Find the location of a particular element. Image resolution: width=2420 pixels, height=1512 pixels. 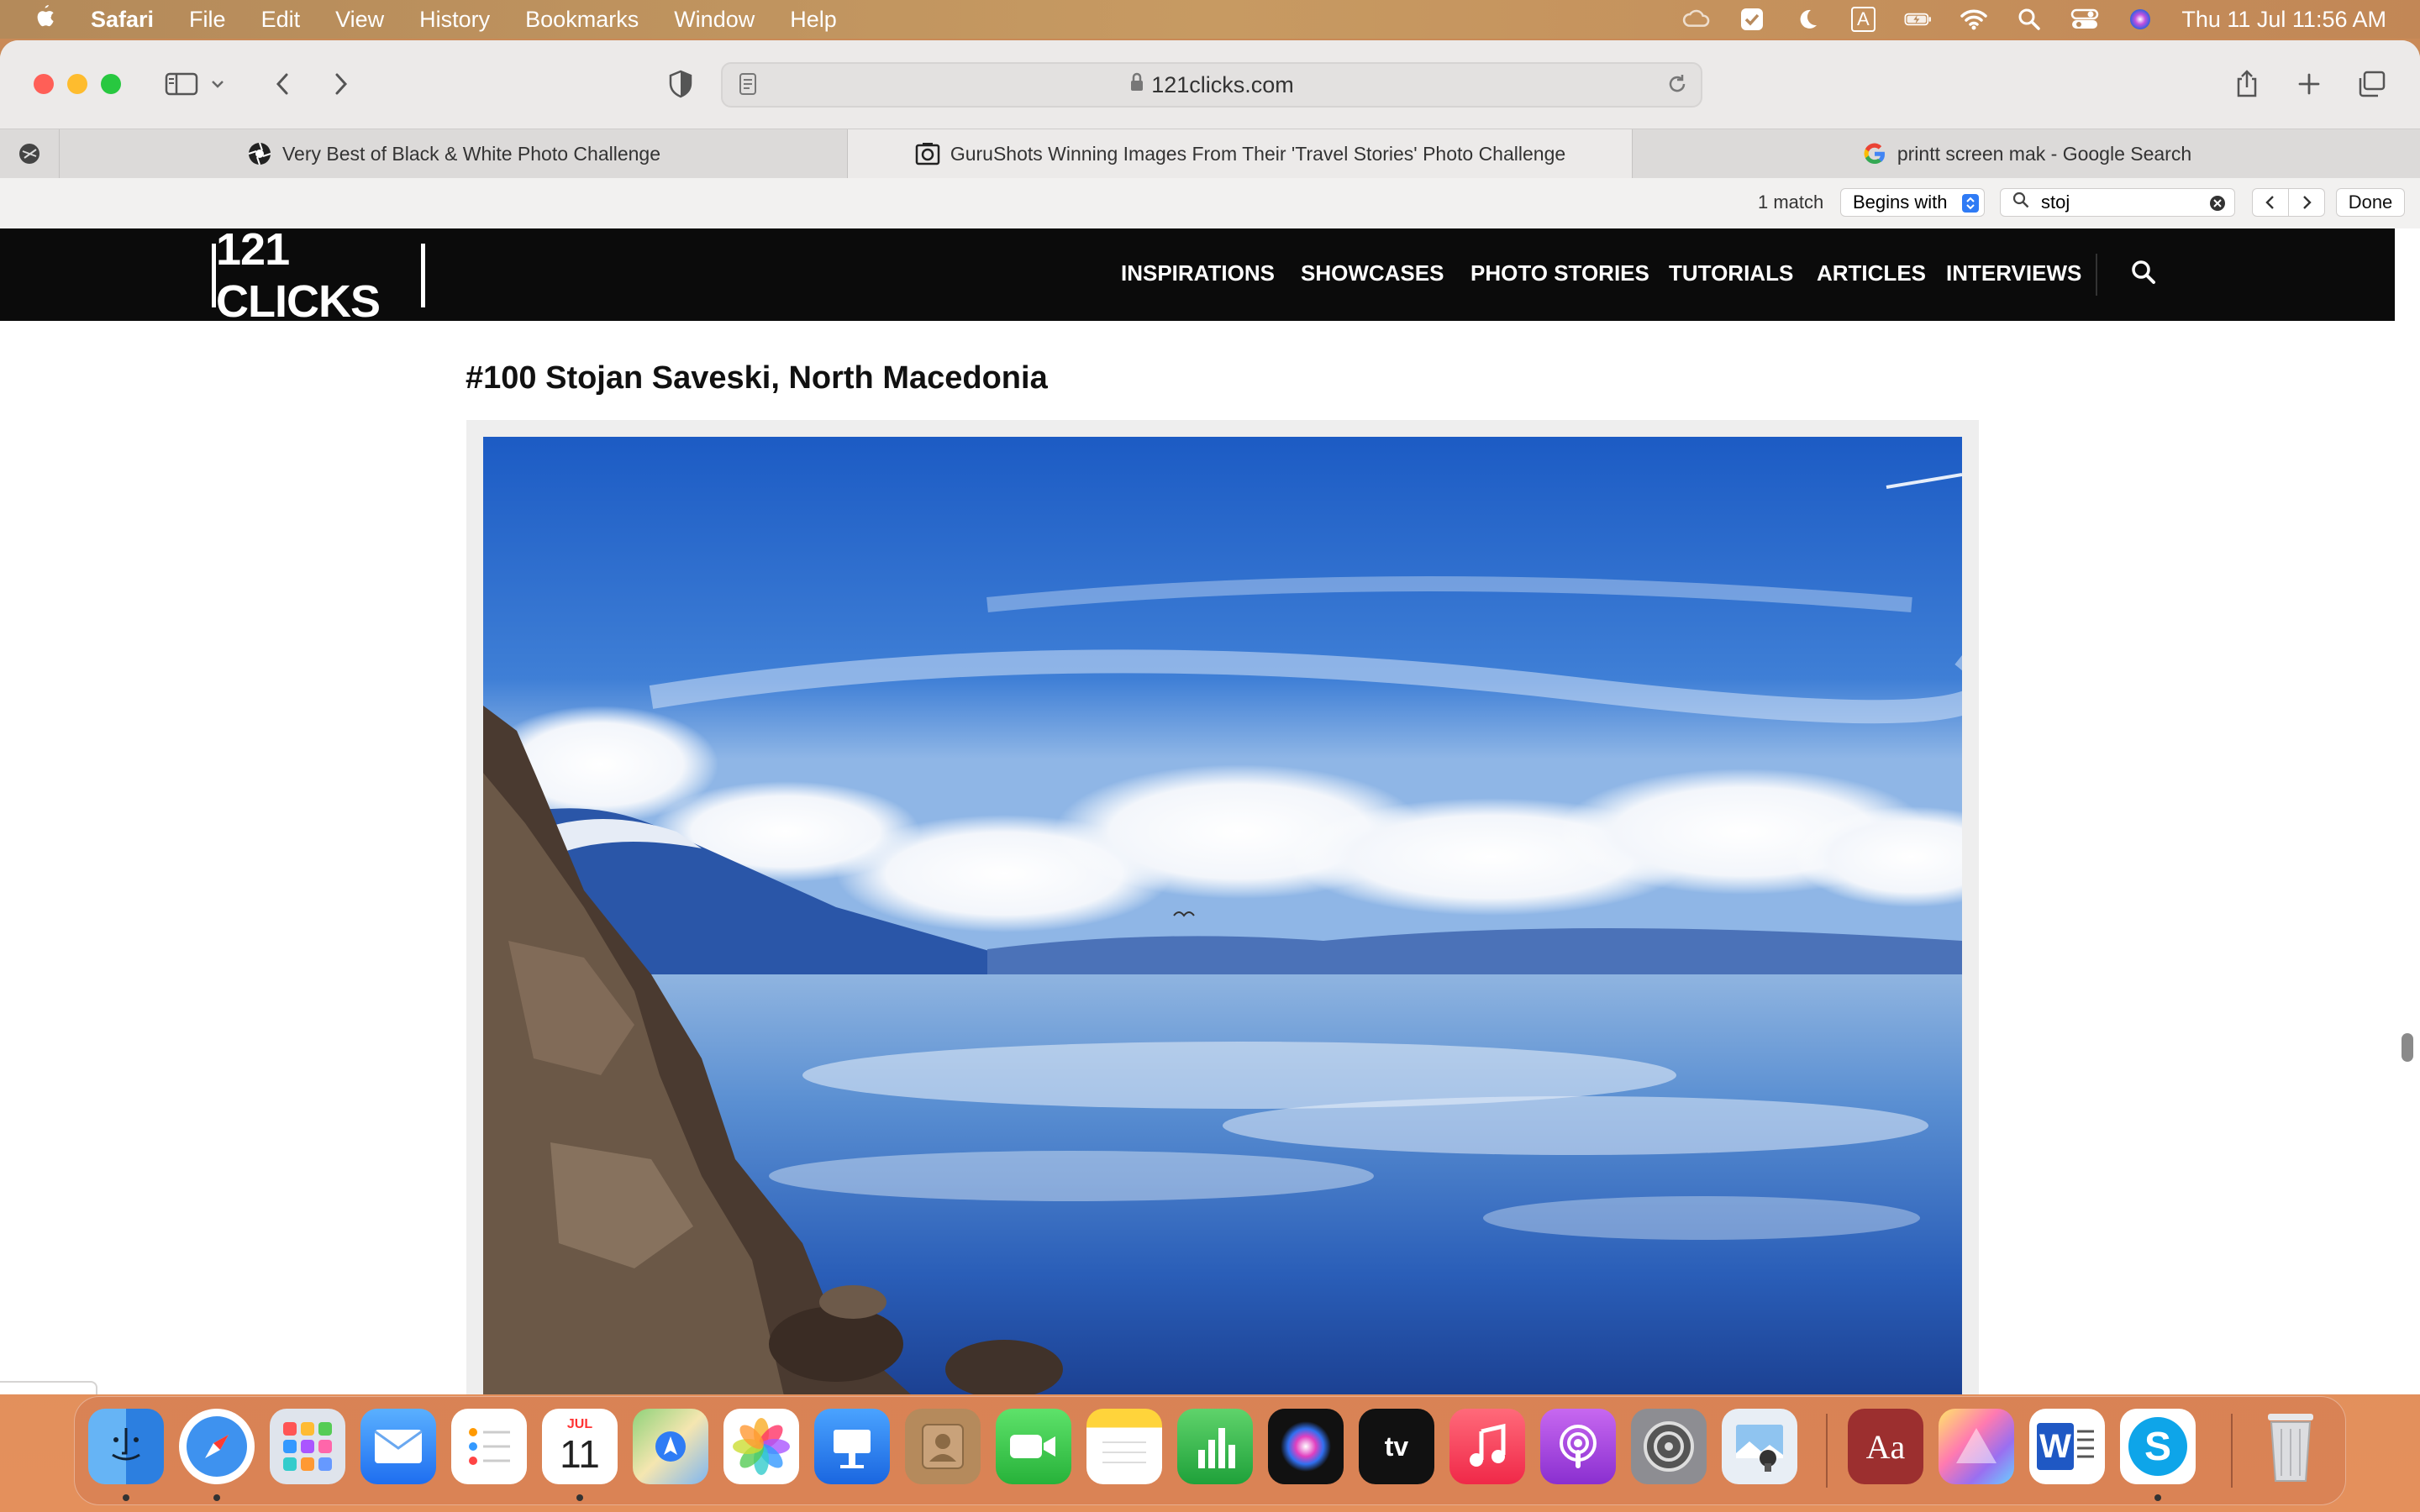

checkmark-icon is located at coordinates (1752, 19).